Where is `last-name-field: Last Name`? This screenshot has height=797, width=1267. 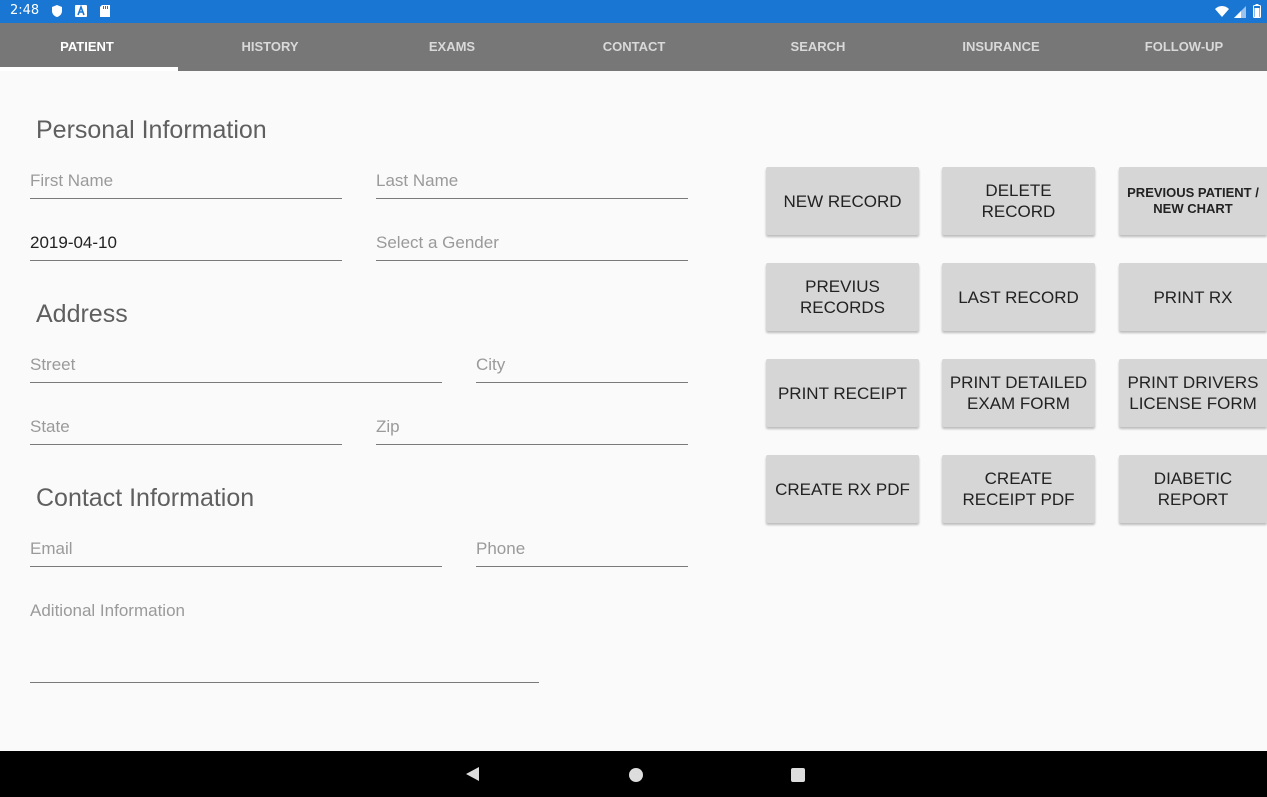
last-name-field: Last Name is located at coordinates (532, 184).